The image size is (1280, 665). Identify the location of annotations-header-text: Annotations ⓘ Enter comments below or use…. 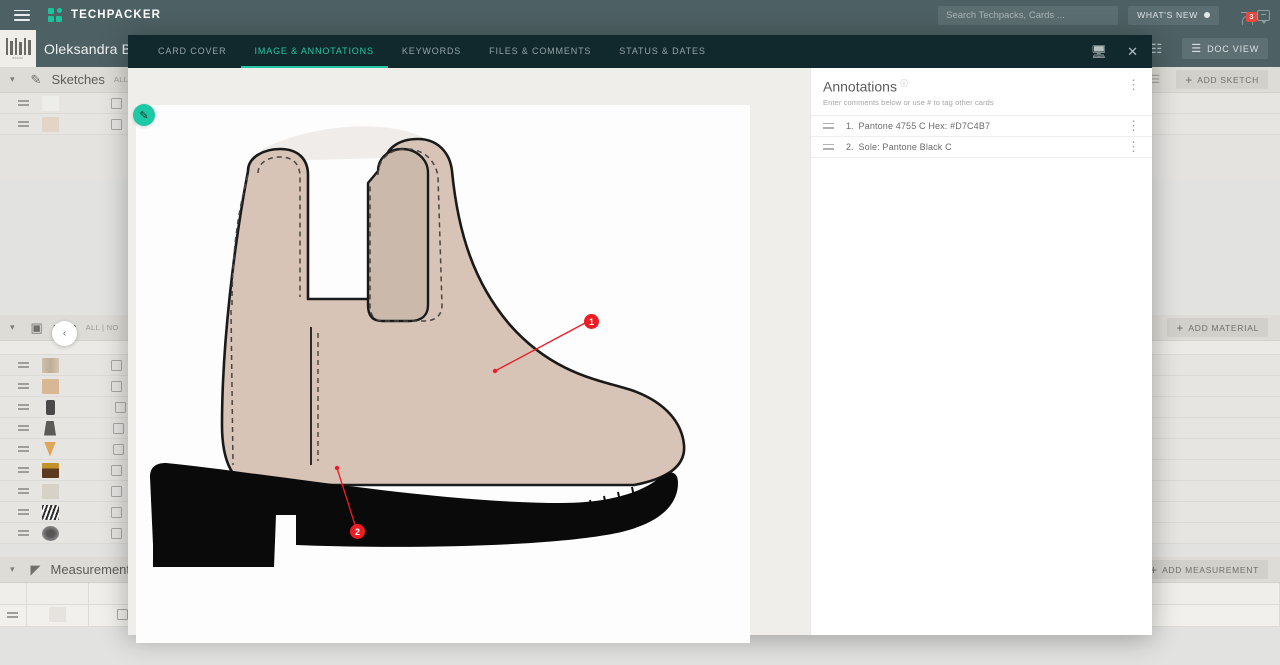
(908, 92).